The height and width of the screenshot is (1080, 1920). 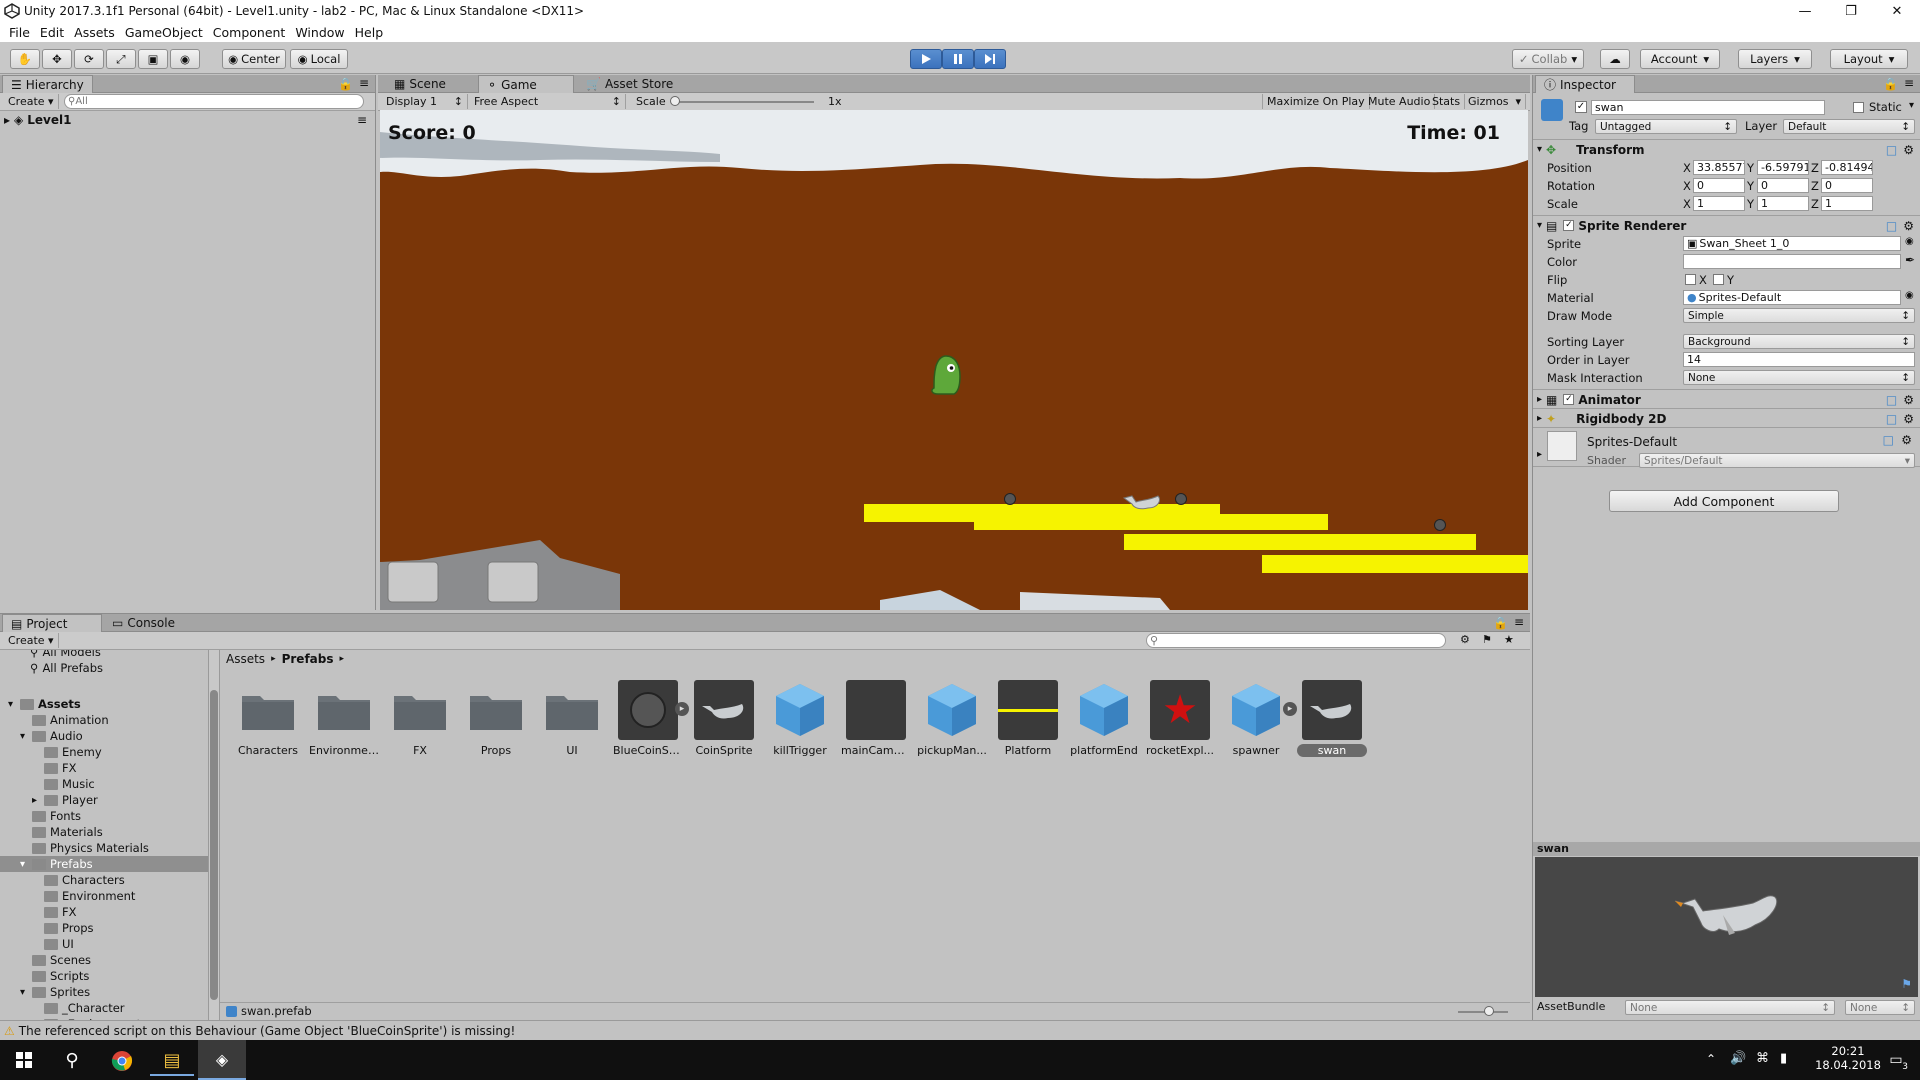 I want to click on tree-item: Fonts, so click(x=50, y=816).